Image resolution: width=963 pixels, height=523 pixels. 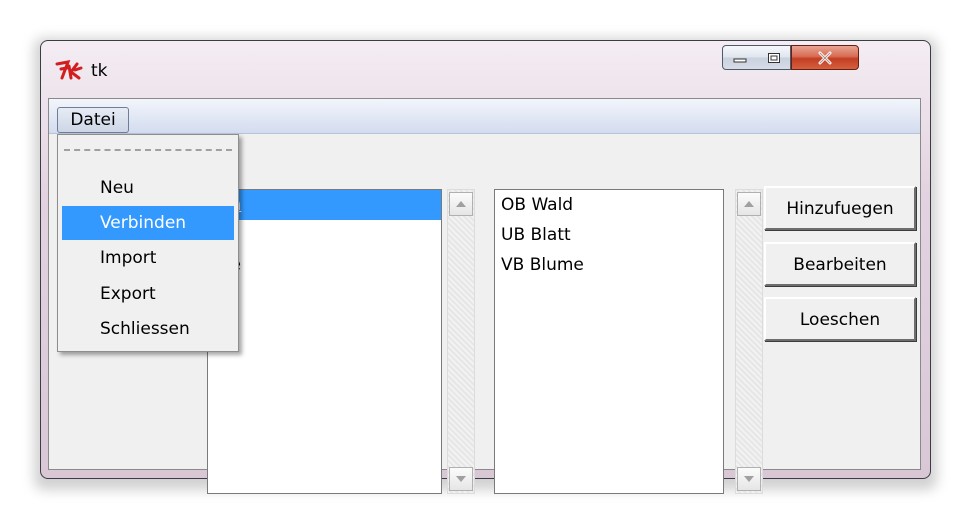 I want to click on minimize-button, so click(x=740, y=57).